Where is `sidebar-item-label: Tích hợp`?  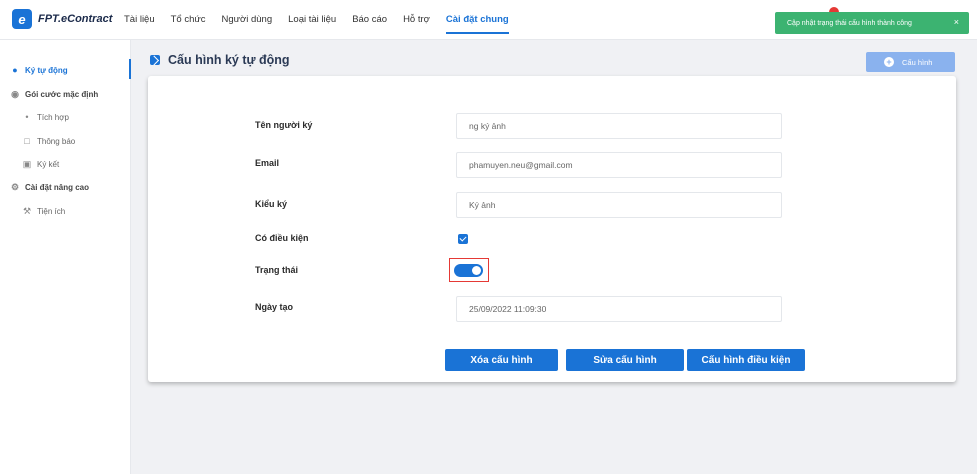
sidebar-item-label: Tích hợp is located at coordinates (53, 117).